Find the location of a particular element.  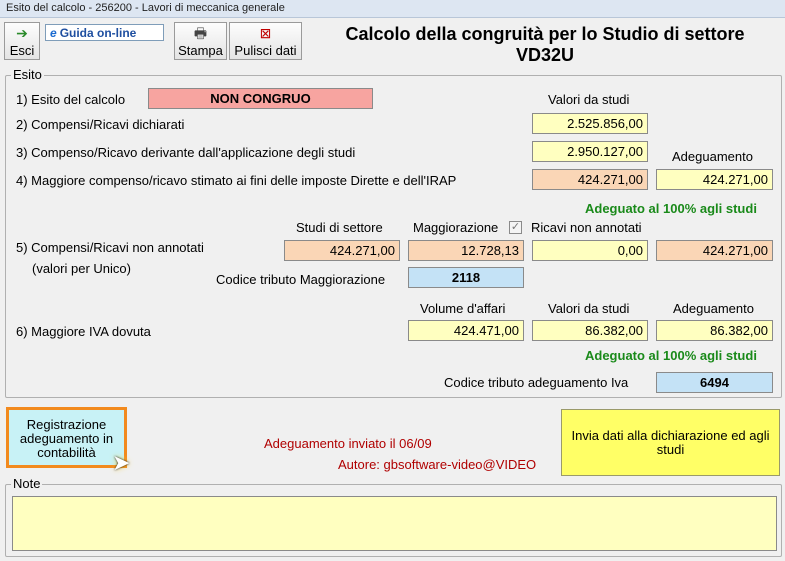

codice-maggiorazione-field: 2118 is located at coordinates (466, 277).